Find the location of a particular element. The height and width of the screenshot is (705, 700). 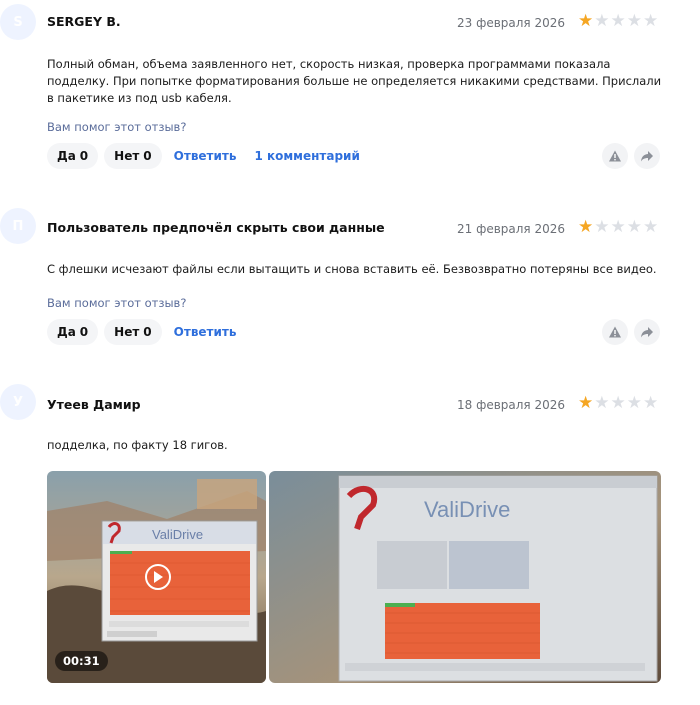

review-actions: Да 0 Нет 0 Ответить is located at coordinates (144, 332).